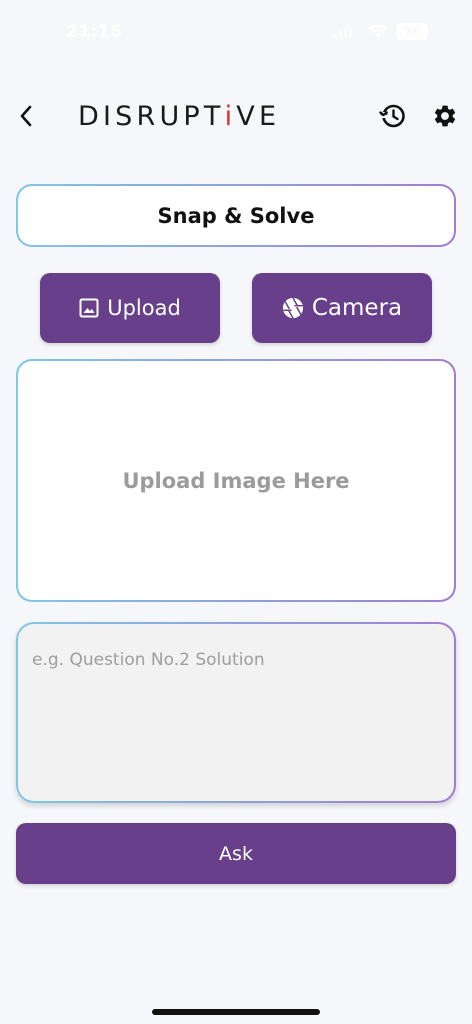 The width and height of the screenshot is (472, 1024). What do you see at coordinates (378, 31) in the screenshot?
I see `wifi-icon` at bounding box center [378, 31].